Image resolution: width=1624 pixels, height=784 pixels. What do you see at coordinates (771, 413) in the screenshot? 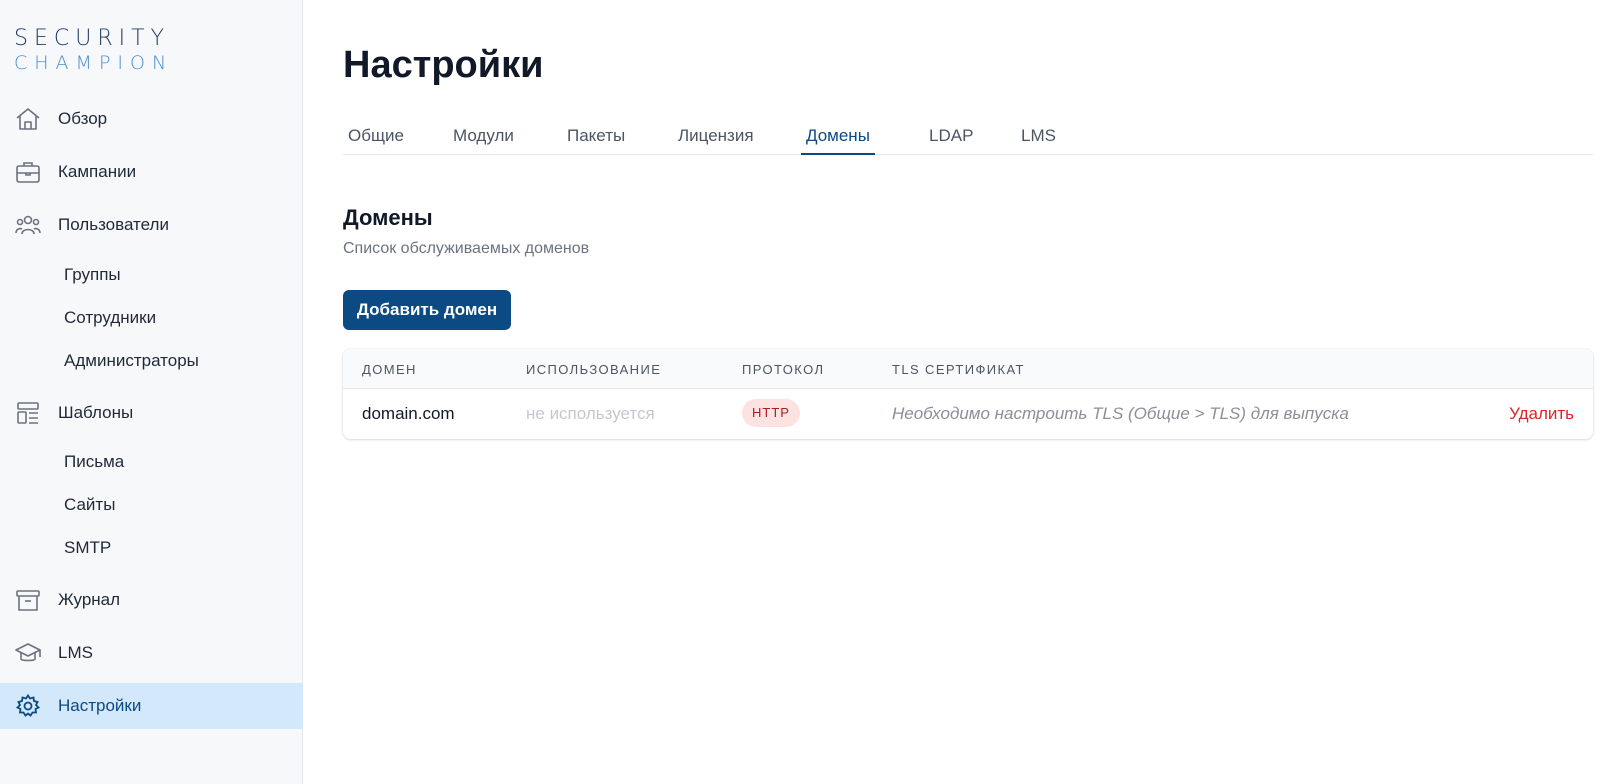
I see `protocol-badge: HTTP` at bounding box center [771, 413].